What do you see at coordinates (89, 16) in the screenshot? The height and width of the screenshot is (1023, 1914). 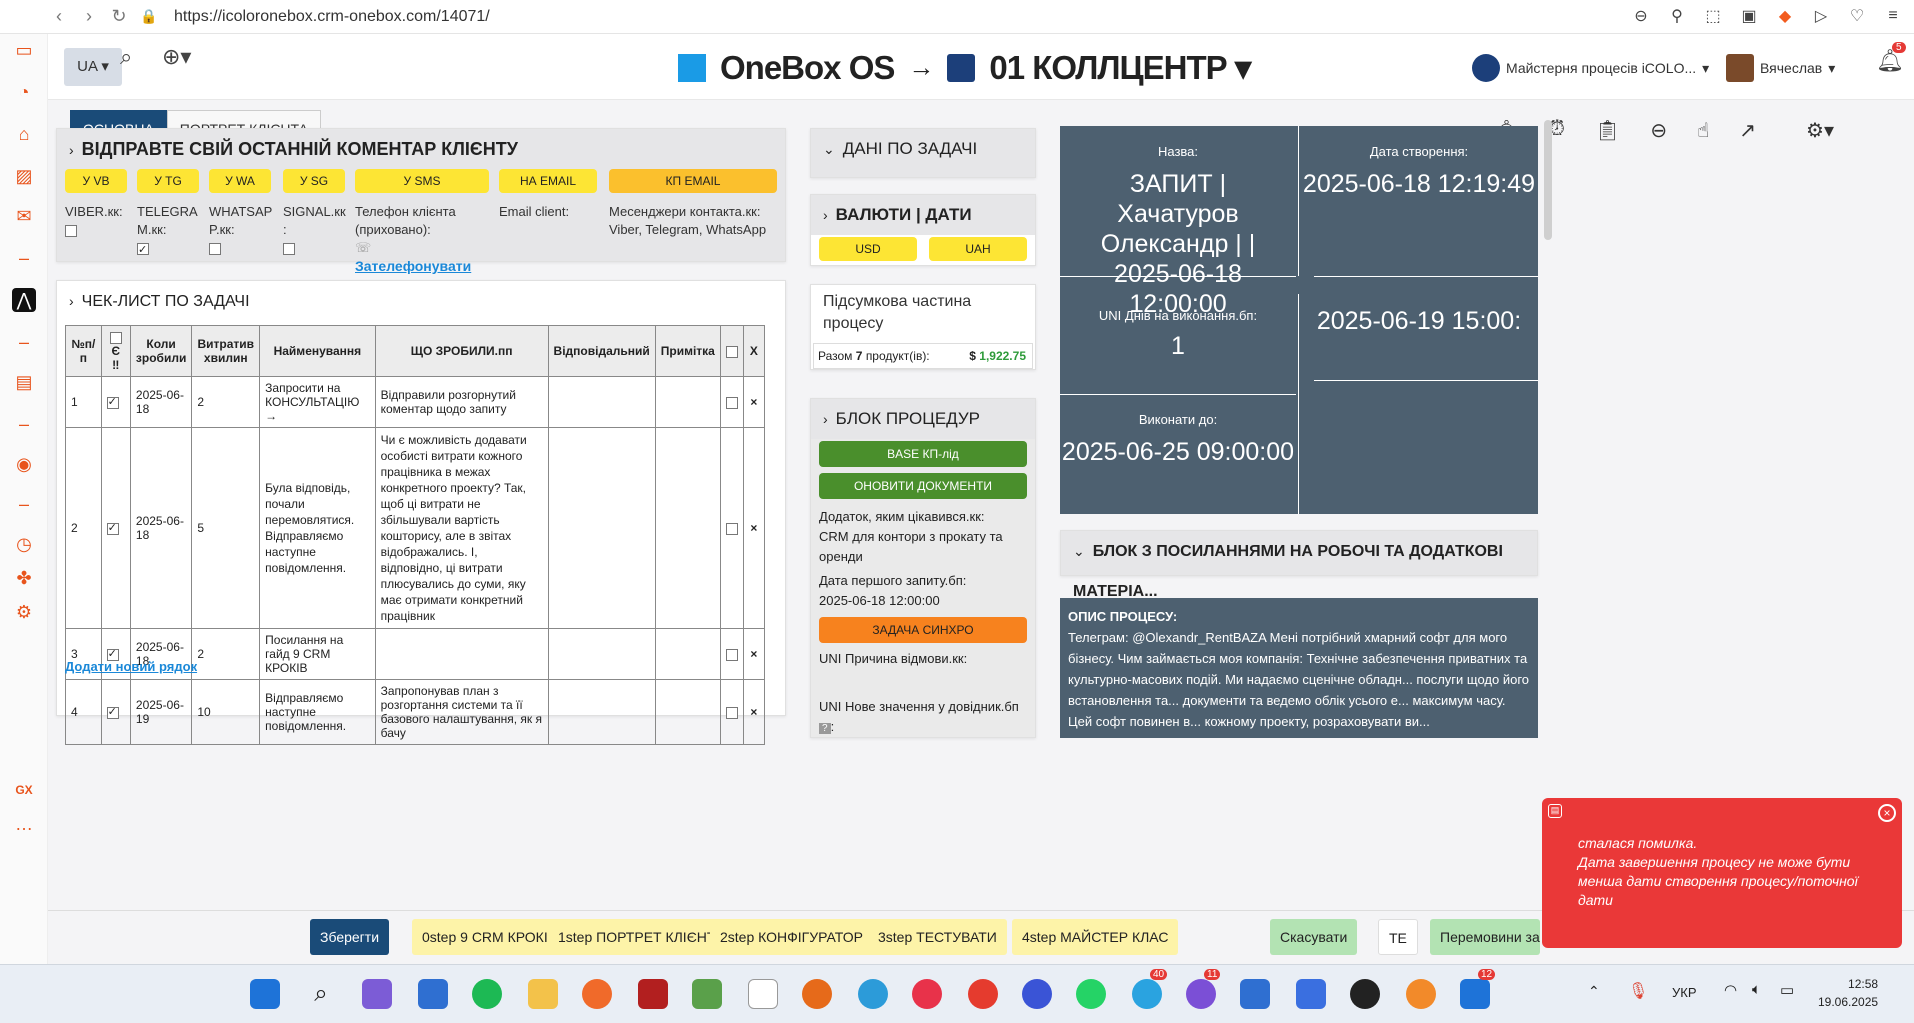 I see `forward-icon: ›` at bounding box center [89, 16].